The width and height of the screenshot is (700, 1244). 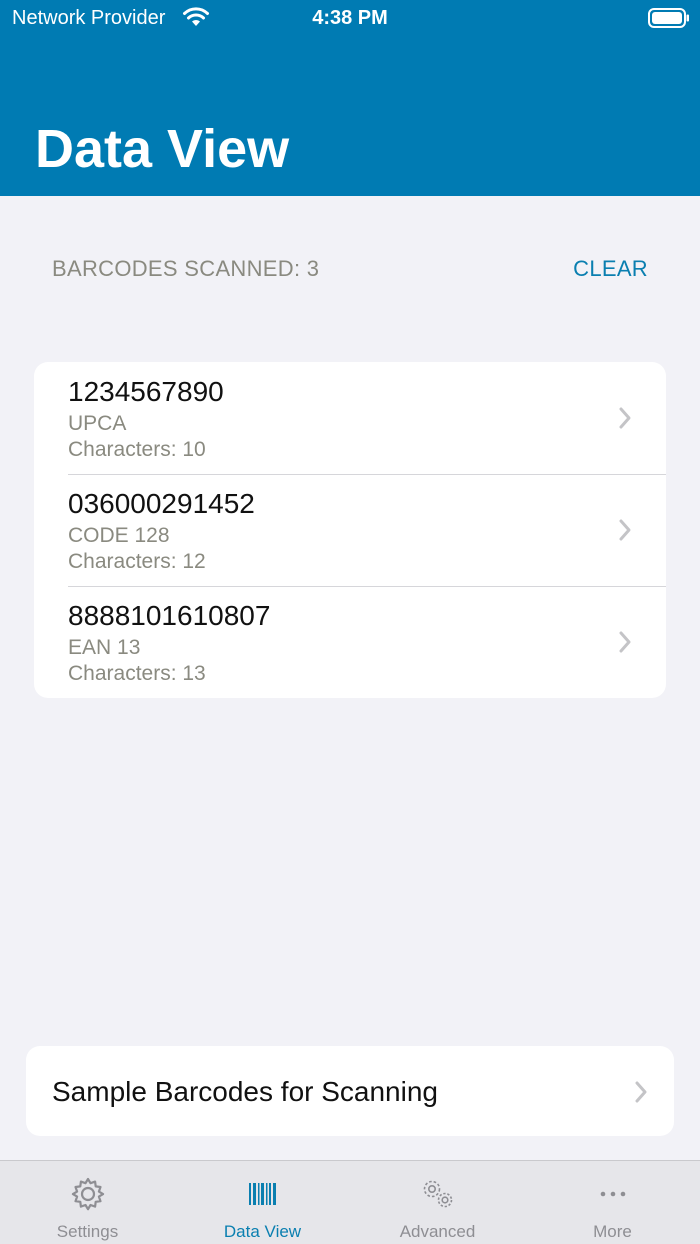 What do you see at coordinates (162, 149) in the screenshot?
I see `page-title: Data View` at bounding box center [162, 149].